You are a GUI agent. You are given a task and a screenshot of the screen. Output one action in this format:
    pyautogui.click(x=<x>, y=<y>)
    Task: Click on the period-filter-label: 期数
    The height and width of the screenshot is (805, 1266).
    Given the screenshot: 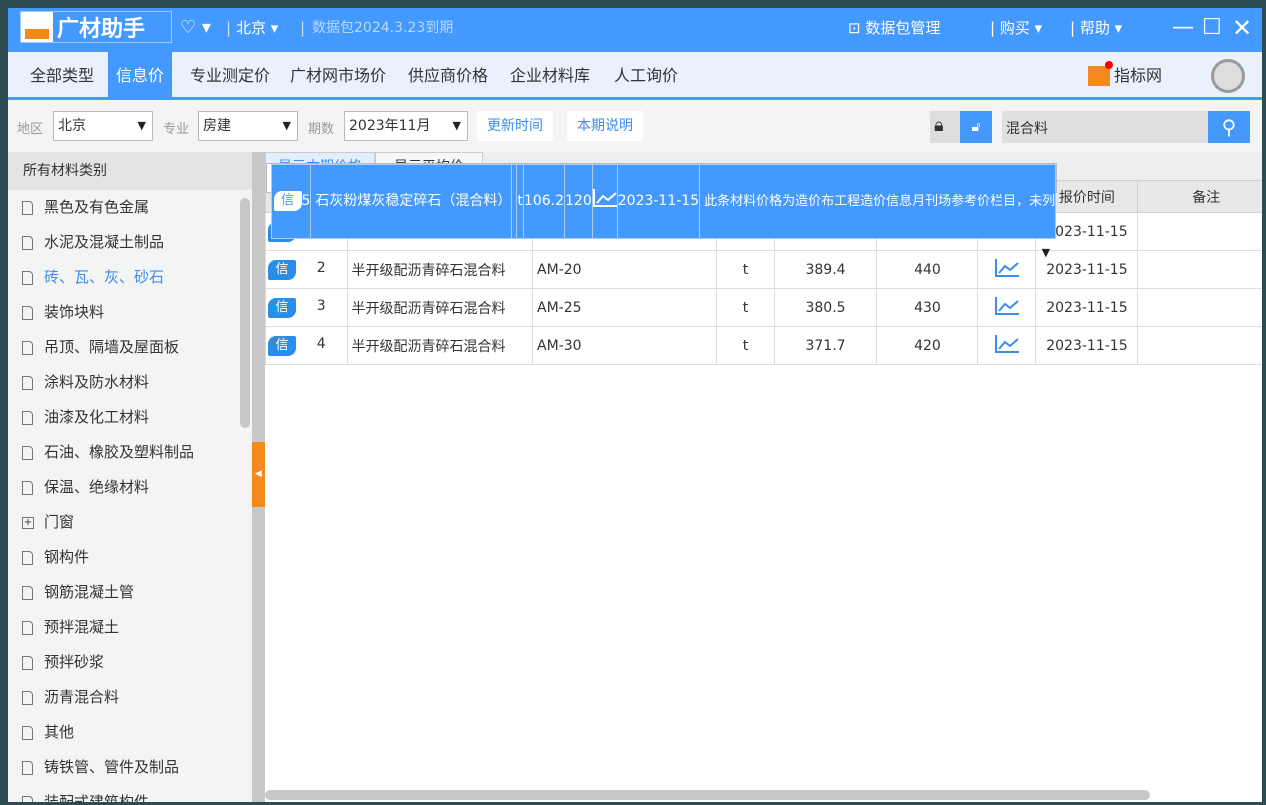 What is the action you would take?
    pyautogui.click(x=321, y=129)
    